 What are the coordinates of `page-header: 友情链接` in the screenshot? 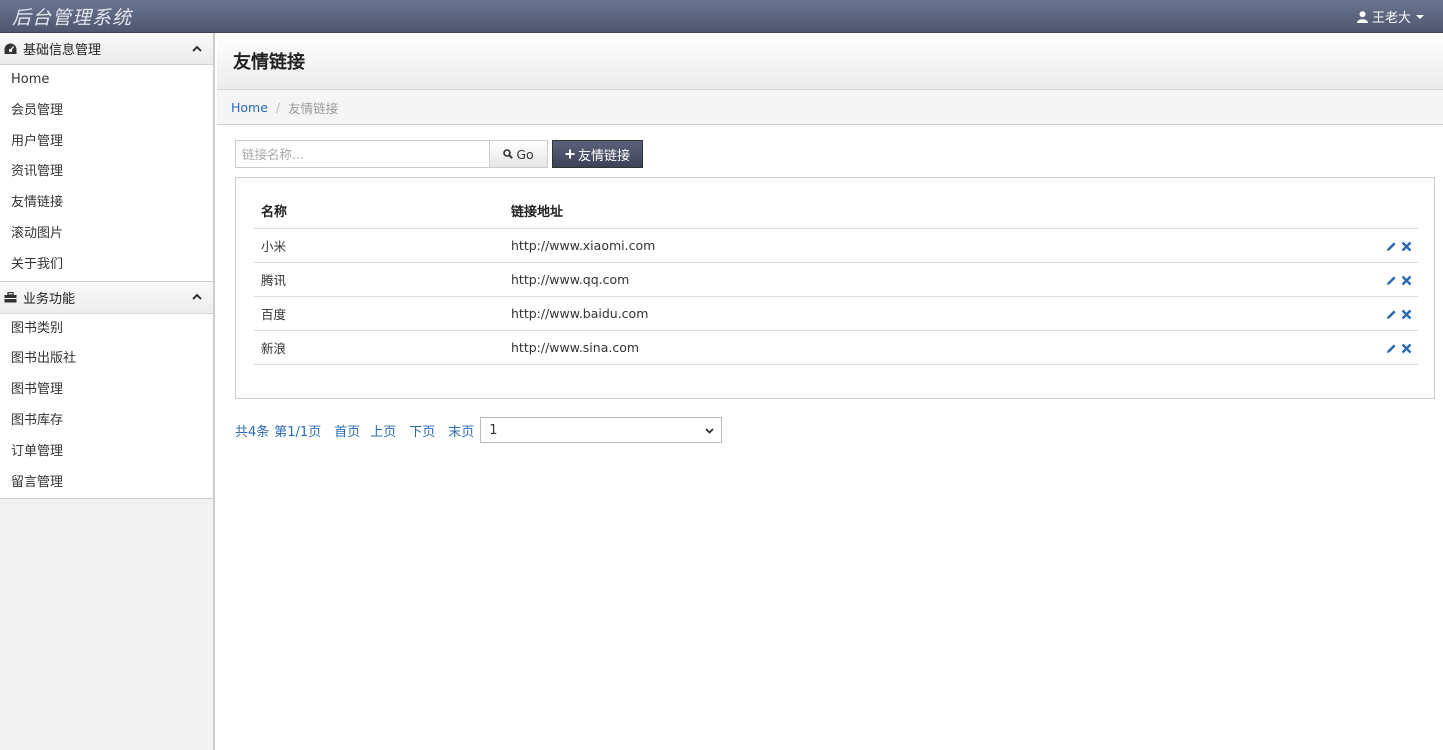 It's located at (830, 61).